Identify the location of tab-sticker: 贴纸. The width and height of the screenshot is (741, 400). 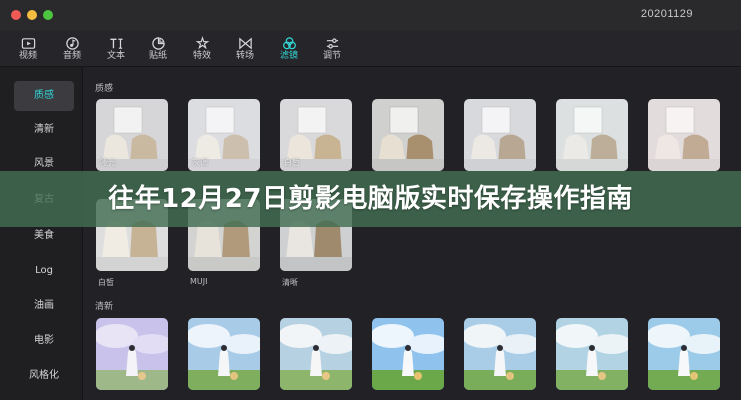
(158, 49).